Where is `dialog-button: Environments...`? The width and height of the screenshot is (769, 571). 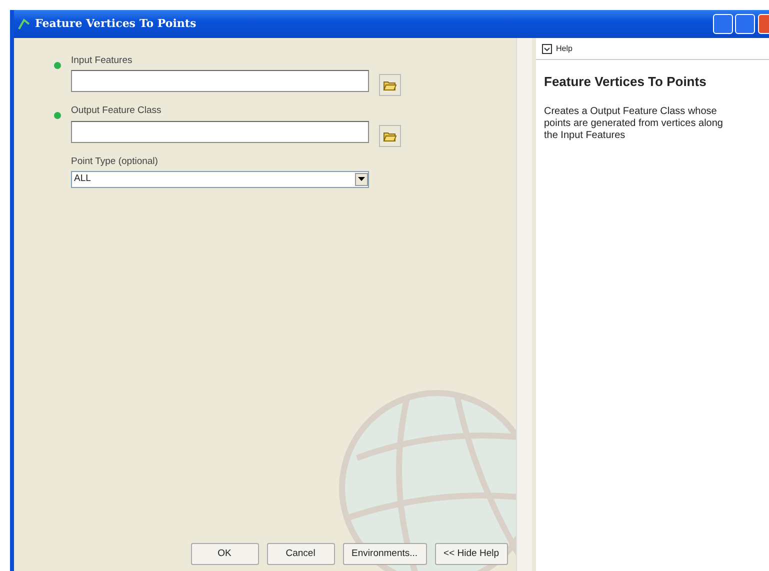 dialog-button: Environments... is located at coordinates (384, 554).